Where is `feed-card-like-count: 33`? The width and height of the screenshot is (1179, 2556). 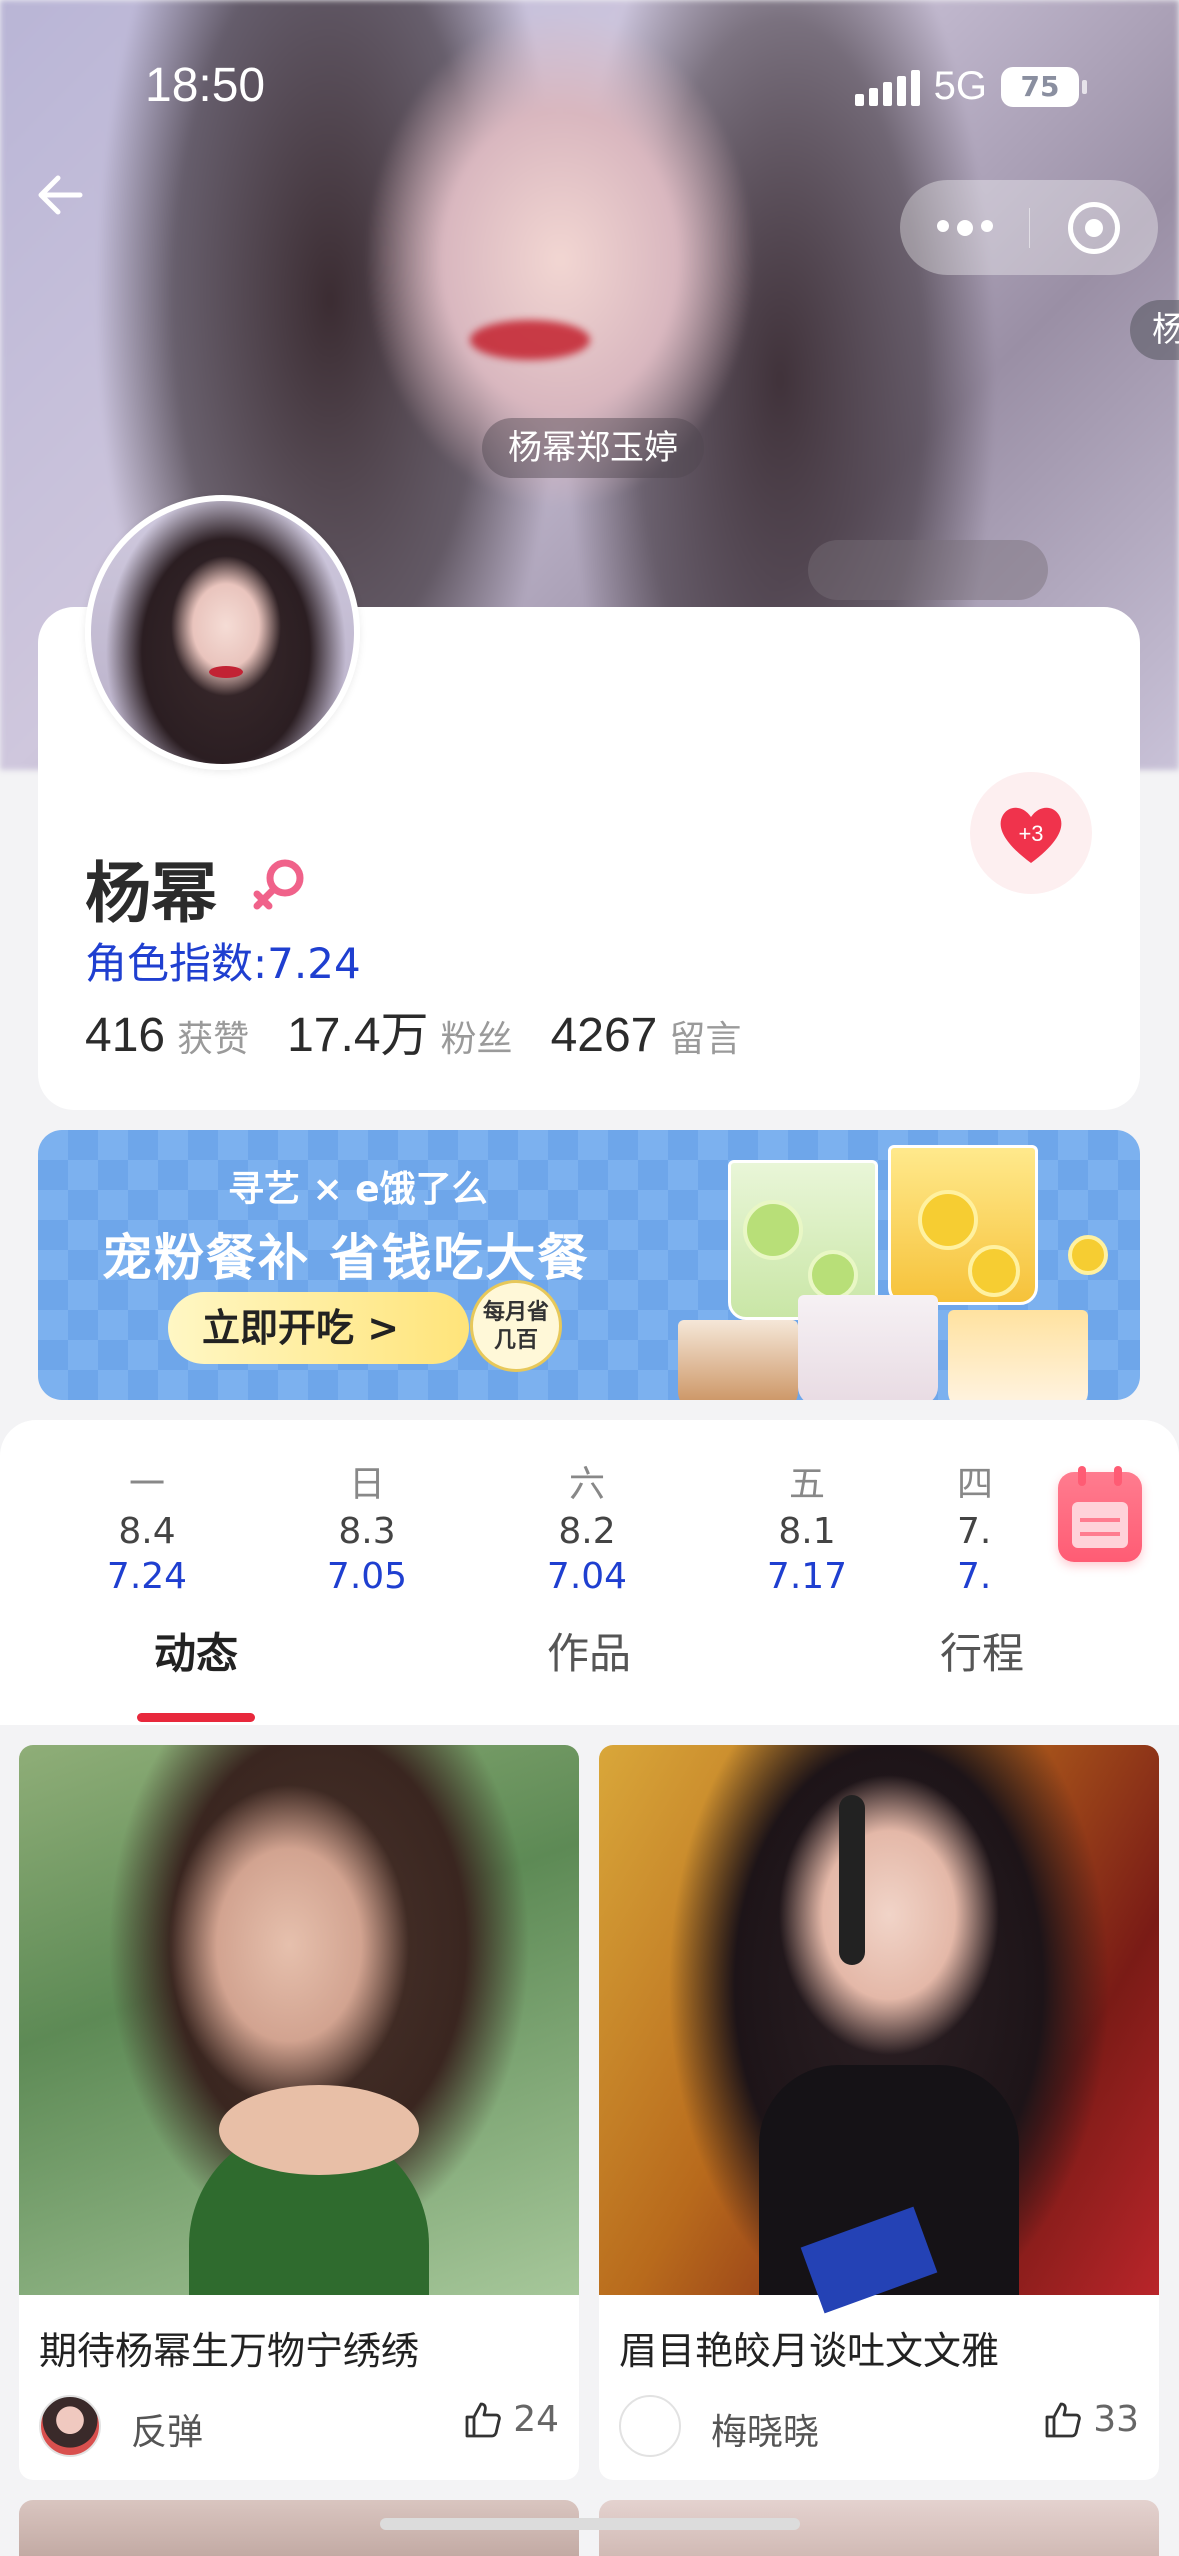
feed-card-like-count: 33 is located at coordinates (1116, 2419).